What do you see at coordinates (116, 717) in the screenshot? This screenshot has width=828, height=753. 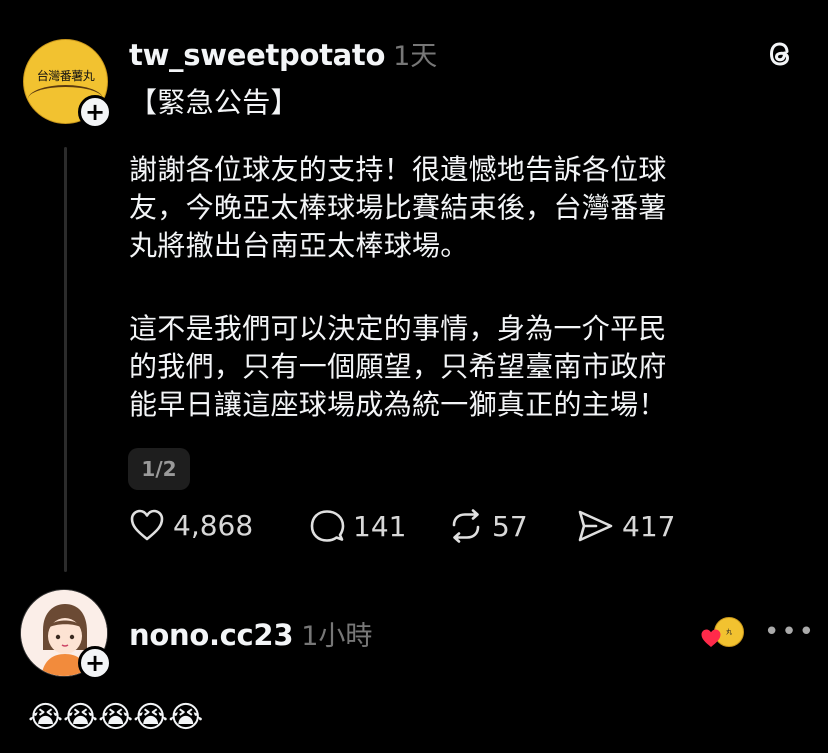 I see `reply-text: 😭😭😭😭😭` at bounding box center [116, 717].